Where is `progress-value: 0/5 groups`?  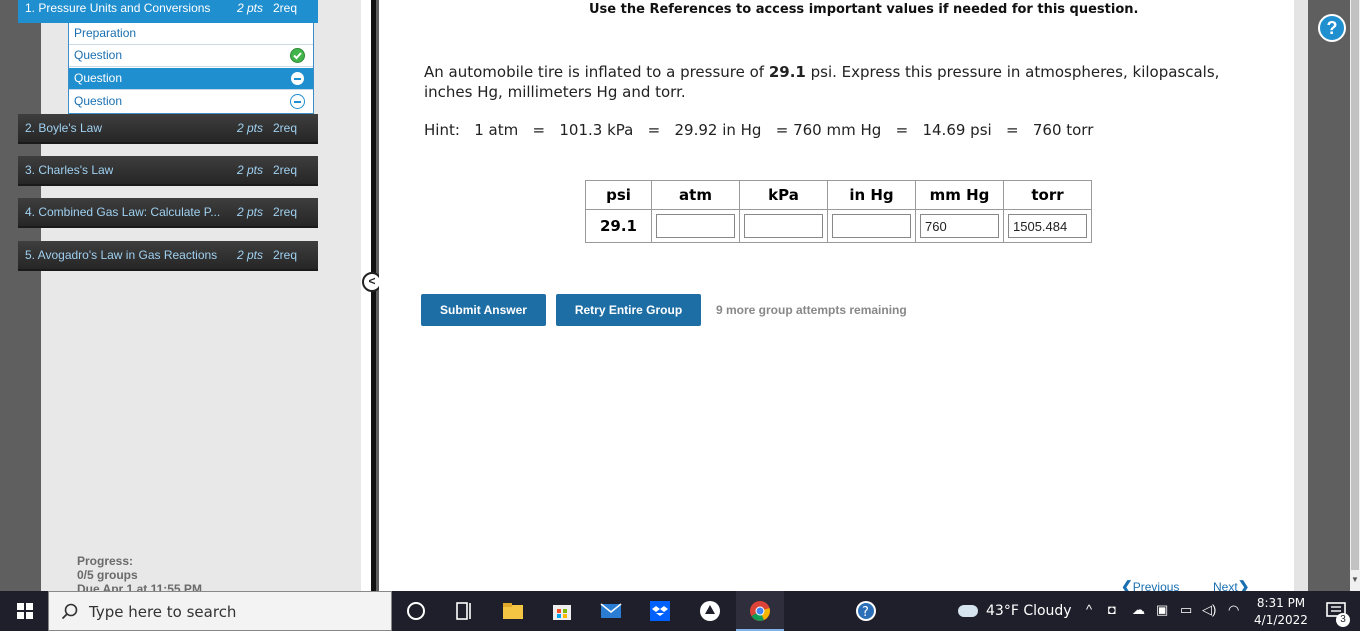 progress-value: 0/5 groups is located at coordinates (107, 575).